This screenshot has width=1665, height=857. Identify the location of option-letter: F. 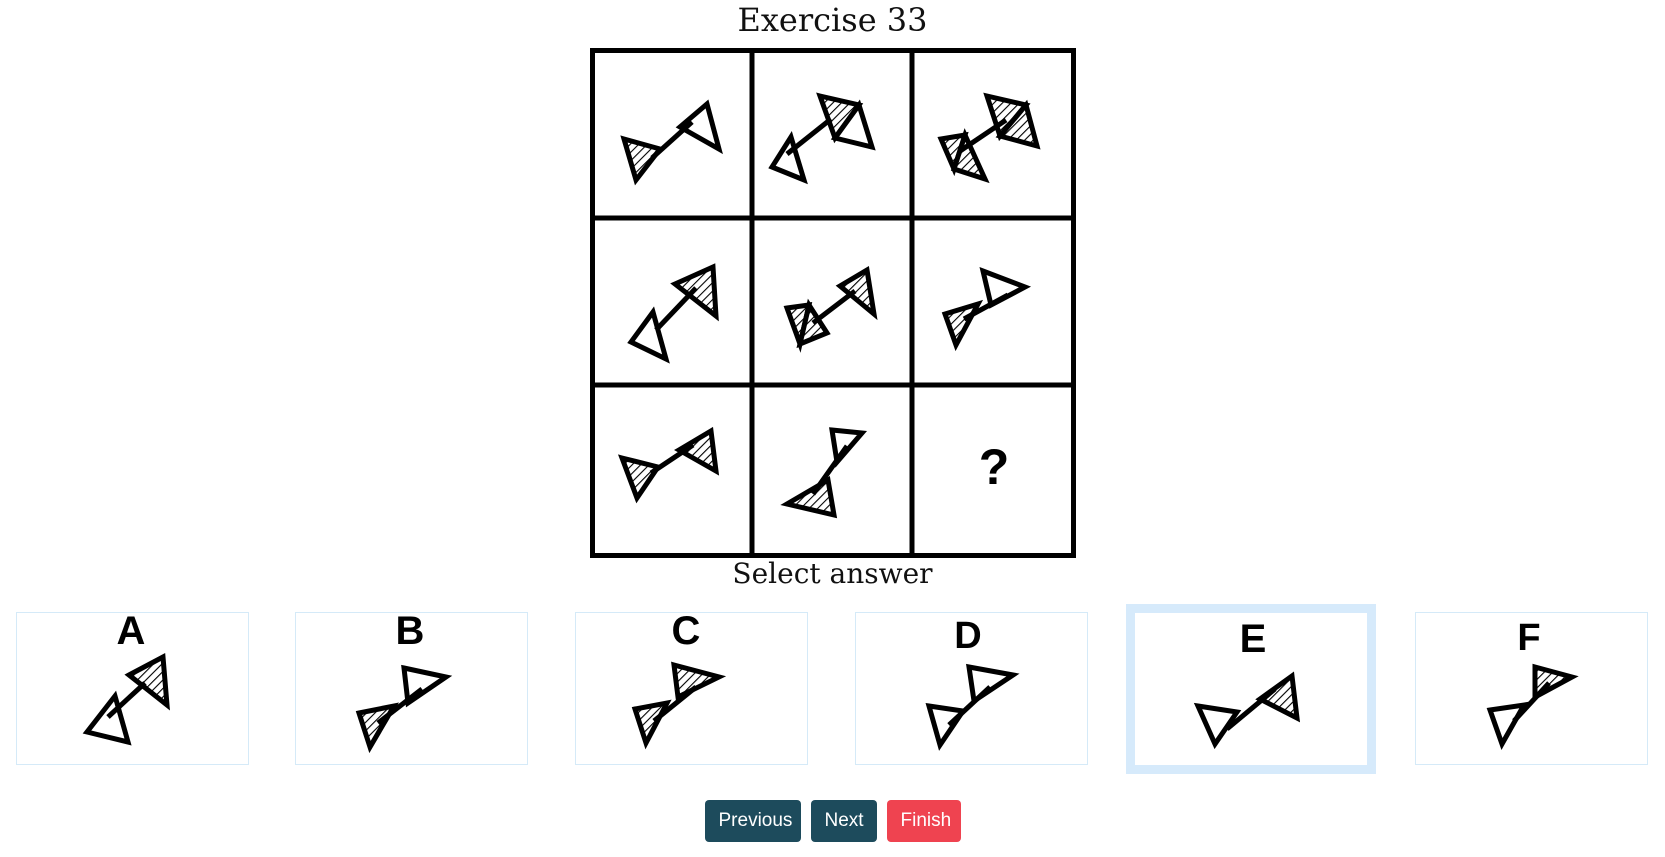
(1528, 638).